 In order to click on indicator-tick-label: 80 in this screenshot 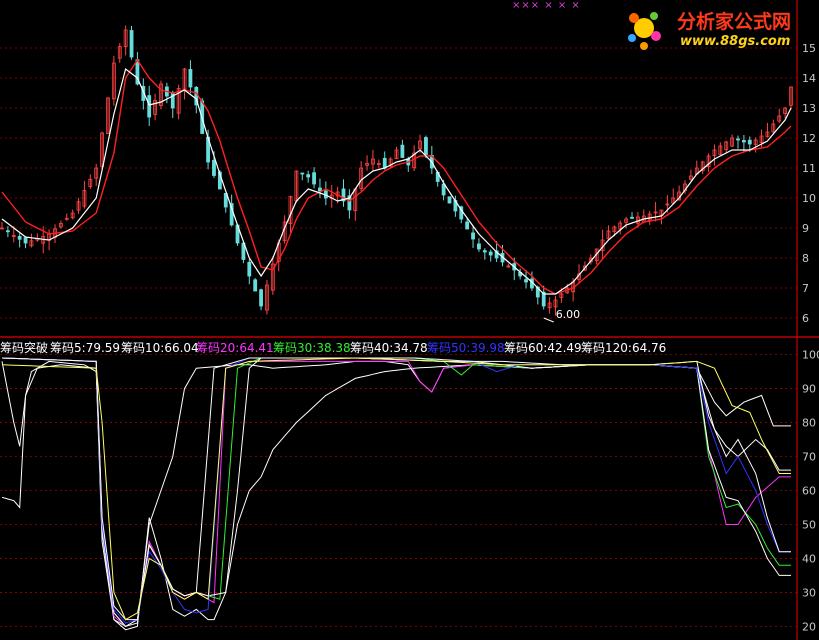, I will do `click(809, 423)`.